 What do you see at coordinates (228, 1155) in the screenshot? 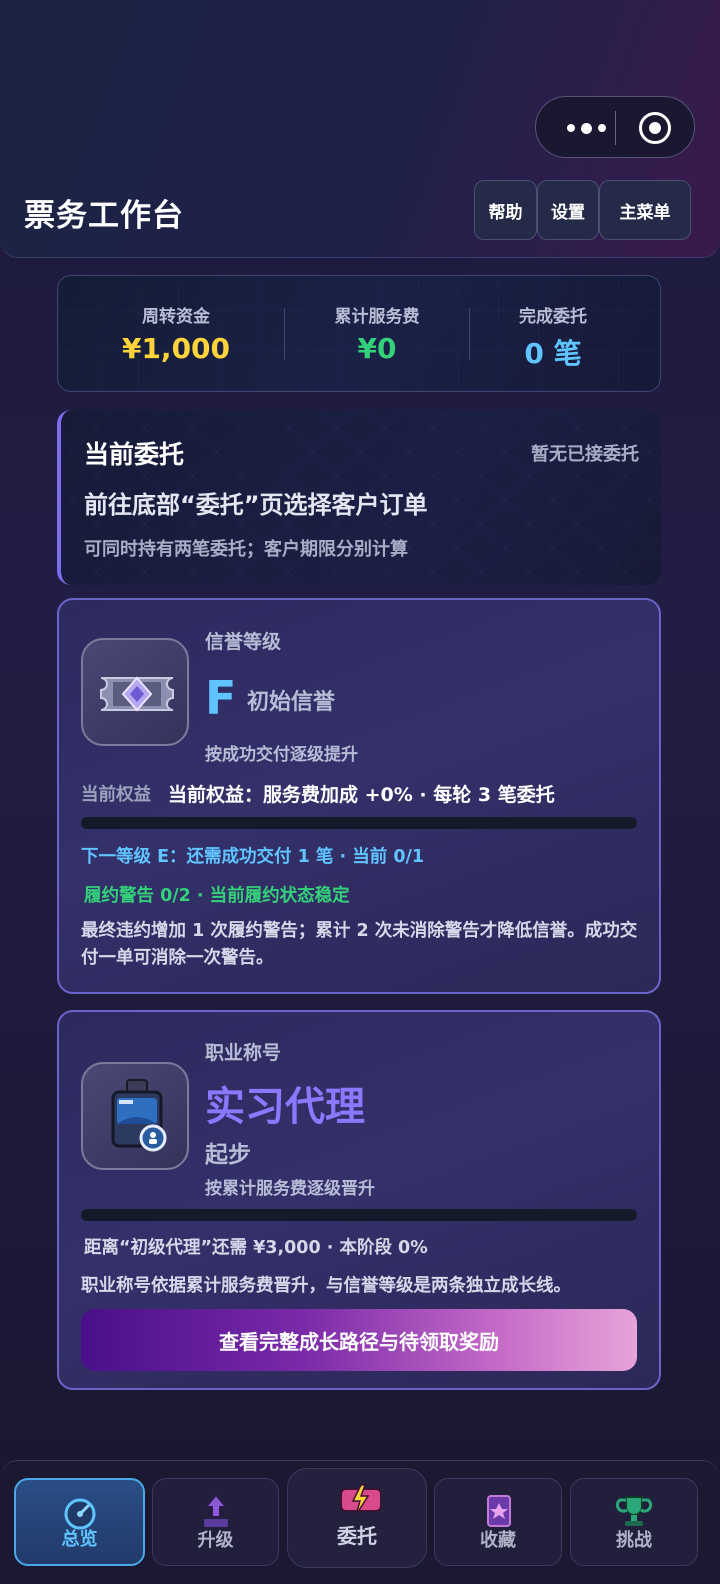
I see `career-stage: 起步` at bounding box center [228, 1155].